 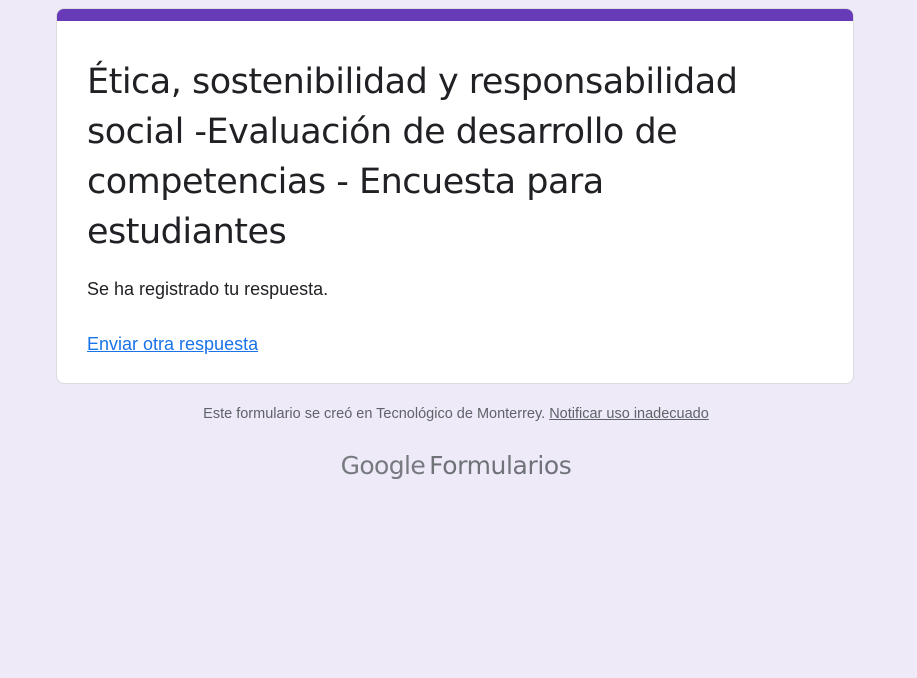 I want to click on forms-wordmark: Formularios, so click(x=500, y=465).